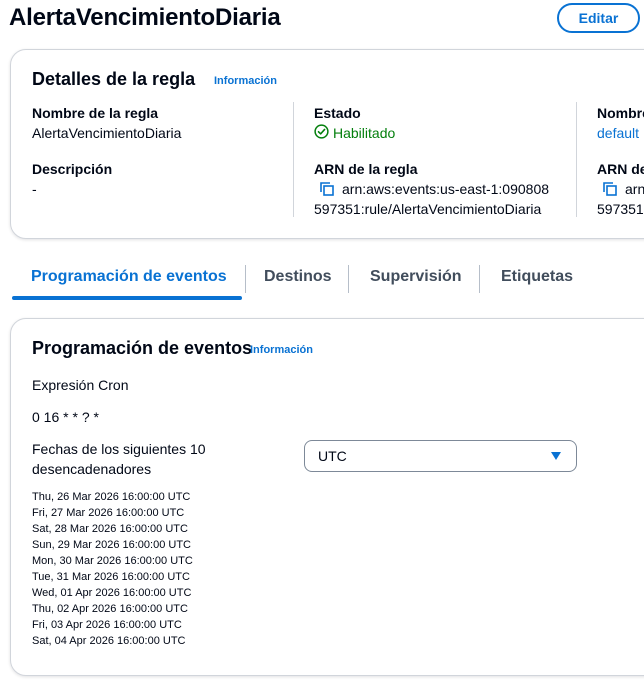 Image resolution: width=644 pixels, height=680 pixels. What do you see at coordinates (112, 593) in the screenshot?
I see `list-item: Wed, 01 Apr 2026 16:00:00 UTC` at bounding box center [112, 593].